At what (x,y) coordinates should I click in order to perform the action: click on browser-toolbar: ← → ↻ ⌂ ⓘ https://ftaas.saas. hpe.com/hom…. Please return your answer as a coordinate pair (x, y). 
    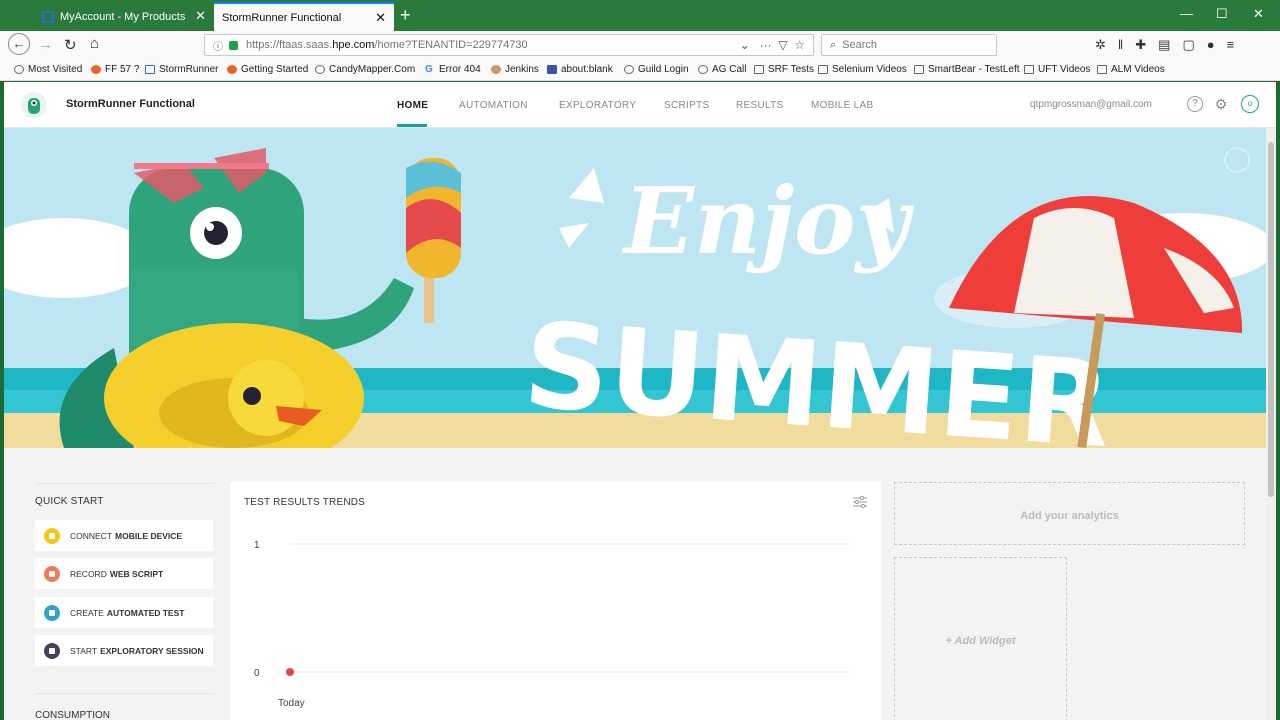
    Looking at the image, I should click on (640, 45).